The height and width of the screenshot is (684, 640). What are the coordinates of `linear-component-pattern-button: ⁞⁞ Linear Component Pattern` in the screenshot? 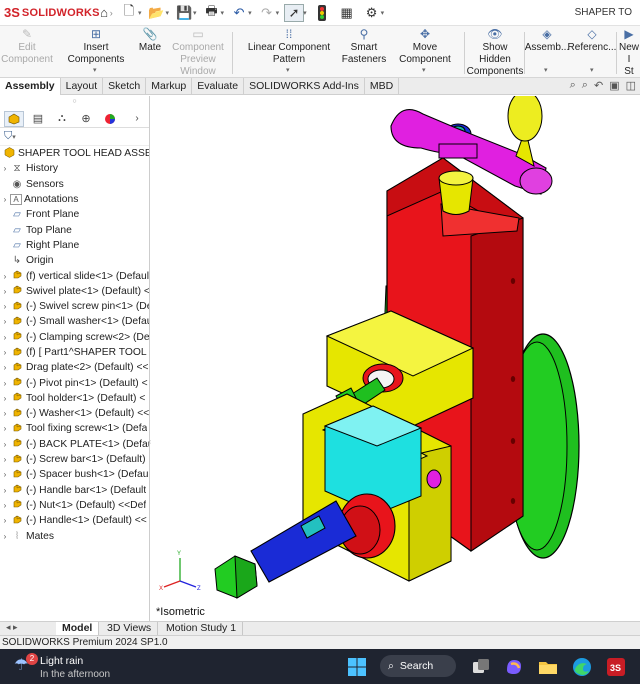 It's located at (289, 47).